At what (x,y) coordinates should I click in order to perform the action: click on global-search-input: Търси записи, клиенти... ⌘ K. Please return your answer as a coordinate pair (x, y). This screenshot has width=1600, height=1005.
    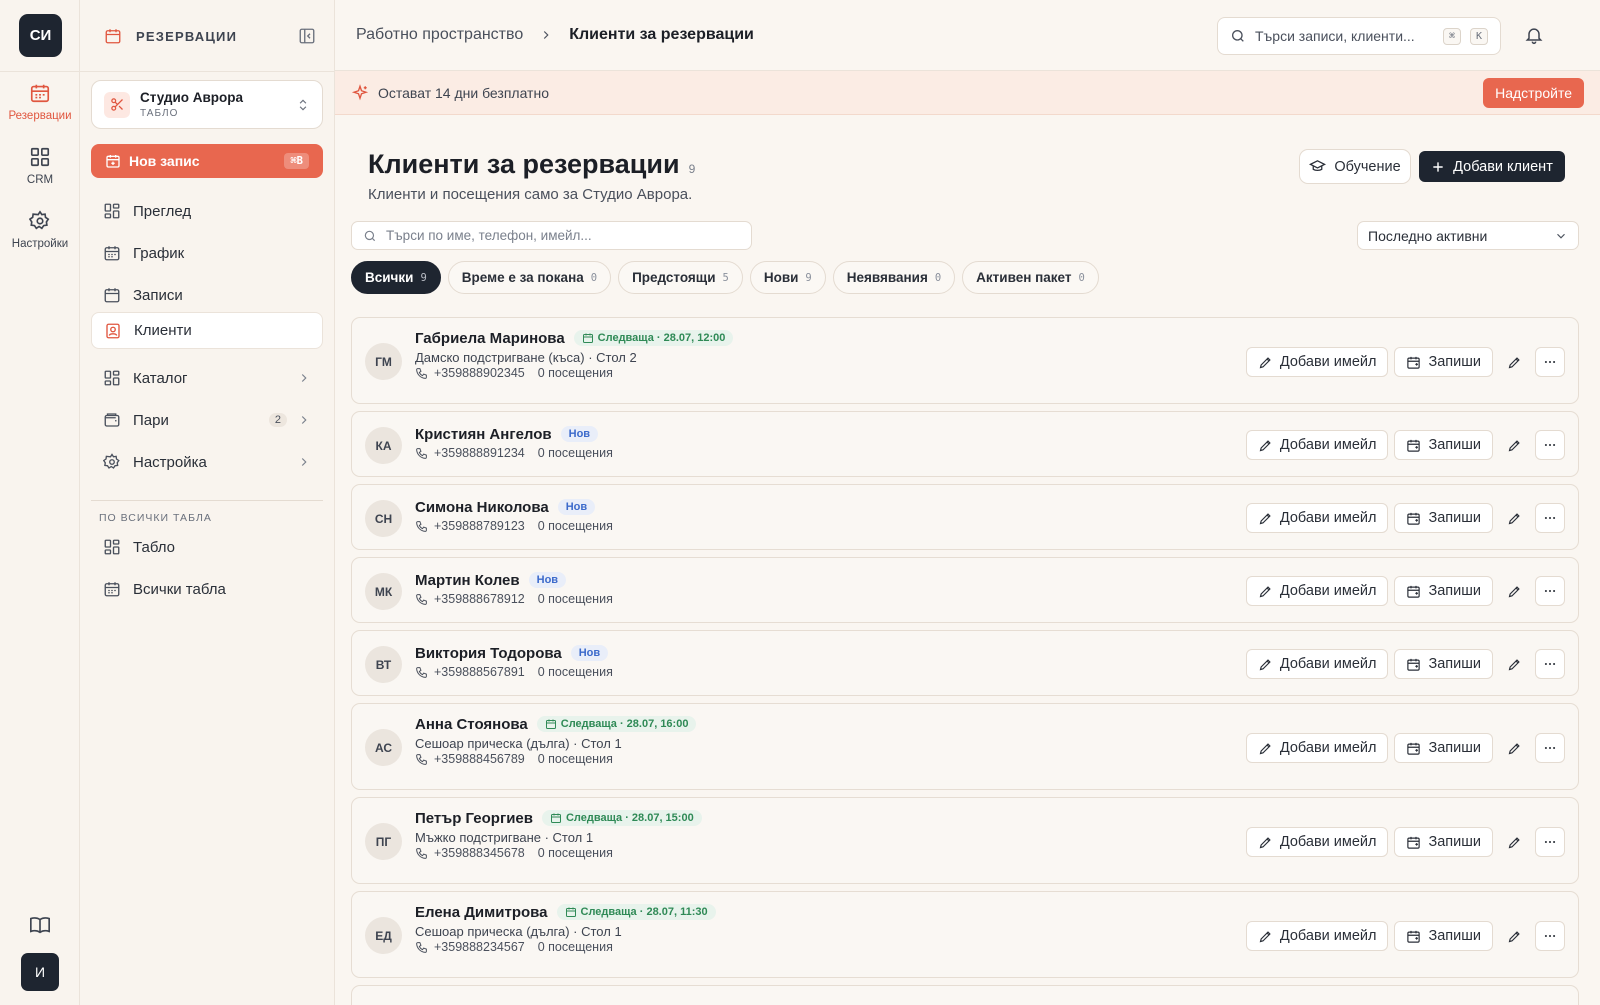
    Looking at the image, I should click on (1359, 36).